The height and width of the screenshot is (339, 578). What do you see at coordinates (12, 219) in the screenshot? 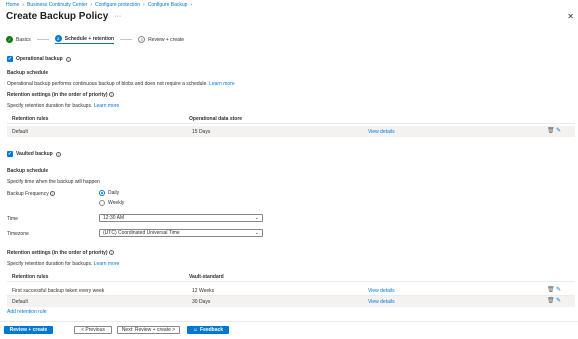
I see `time-label: Time` at bounding box center [12, 219].